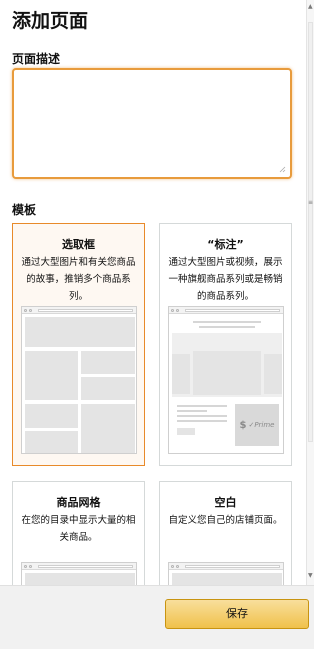 This screenshot has height=649, width=320. What do you see at coordinates (24, 210) in the screenshot?
I see `templates-label: 模板` at bounding box center [24, 210].